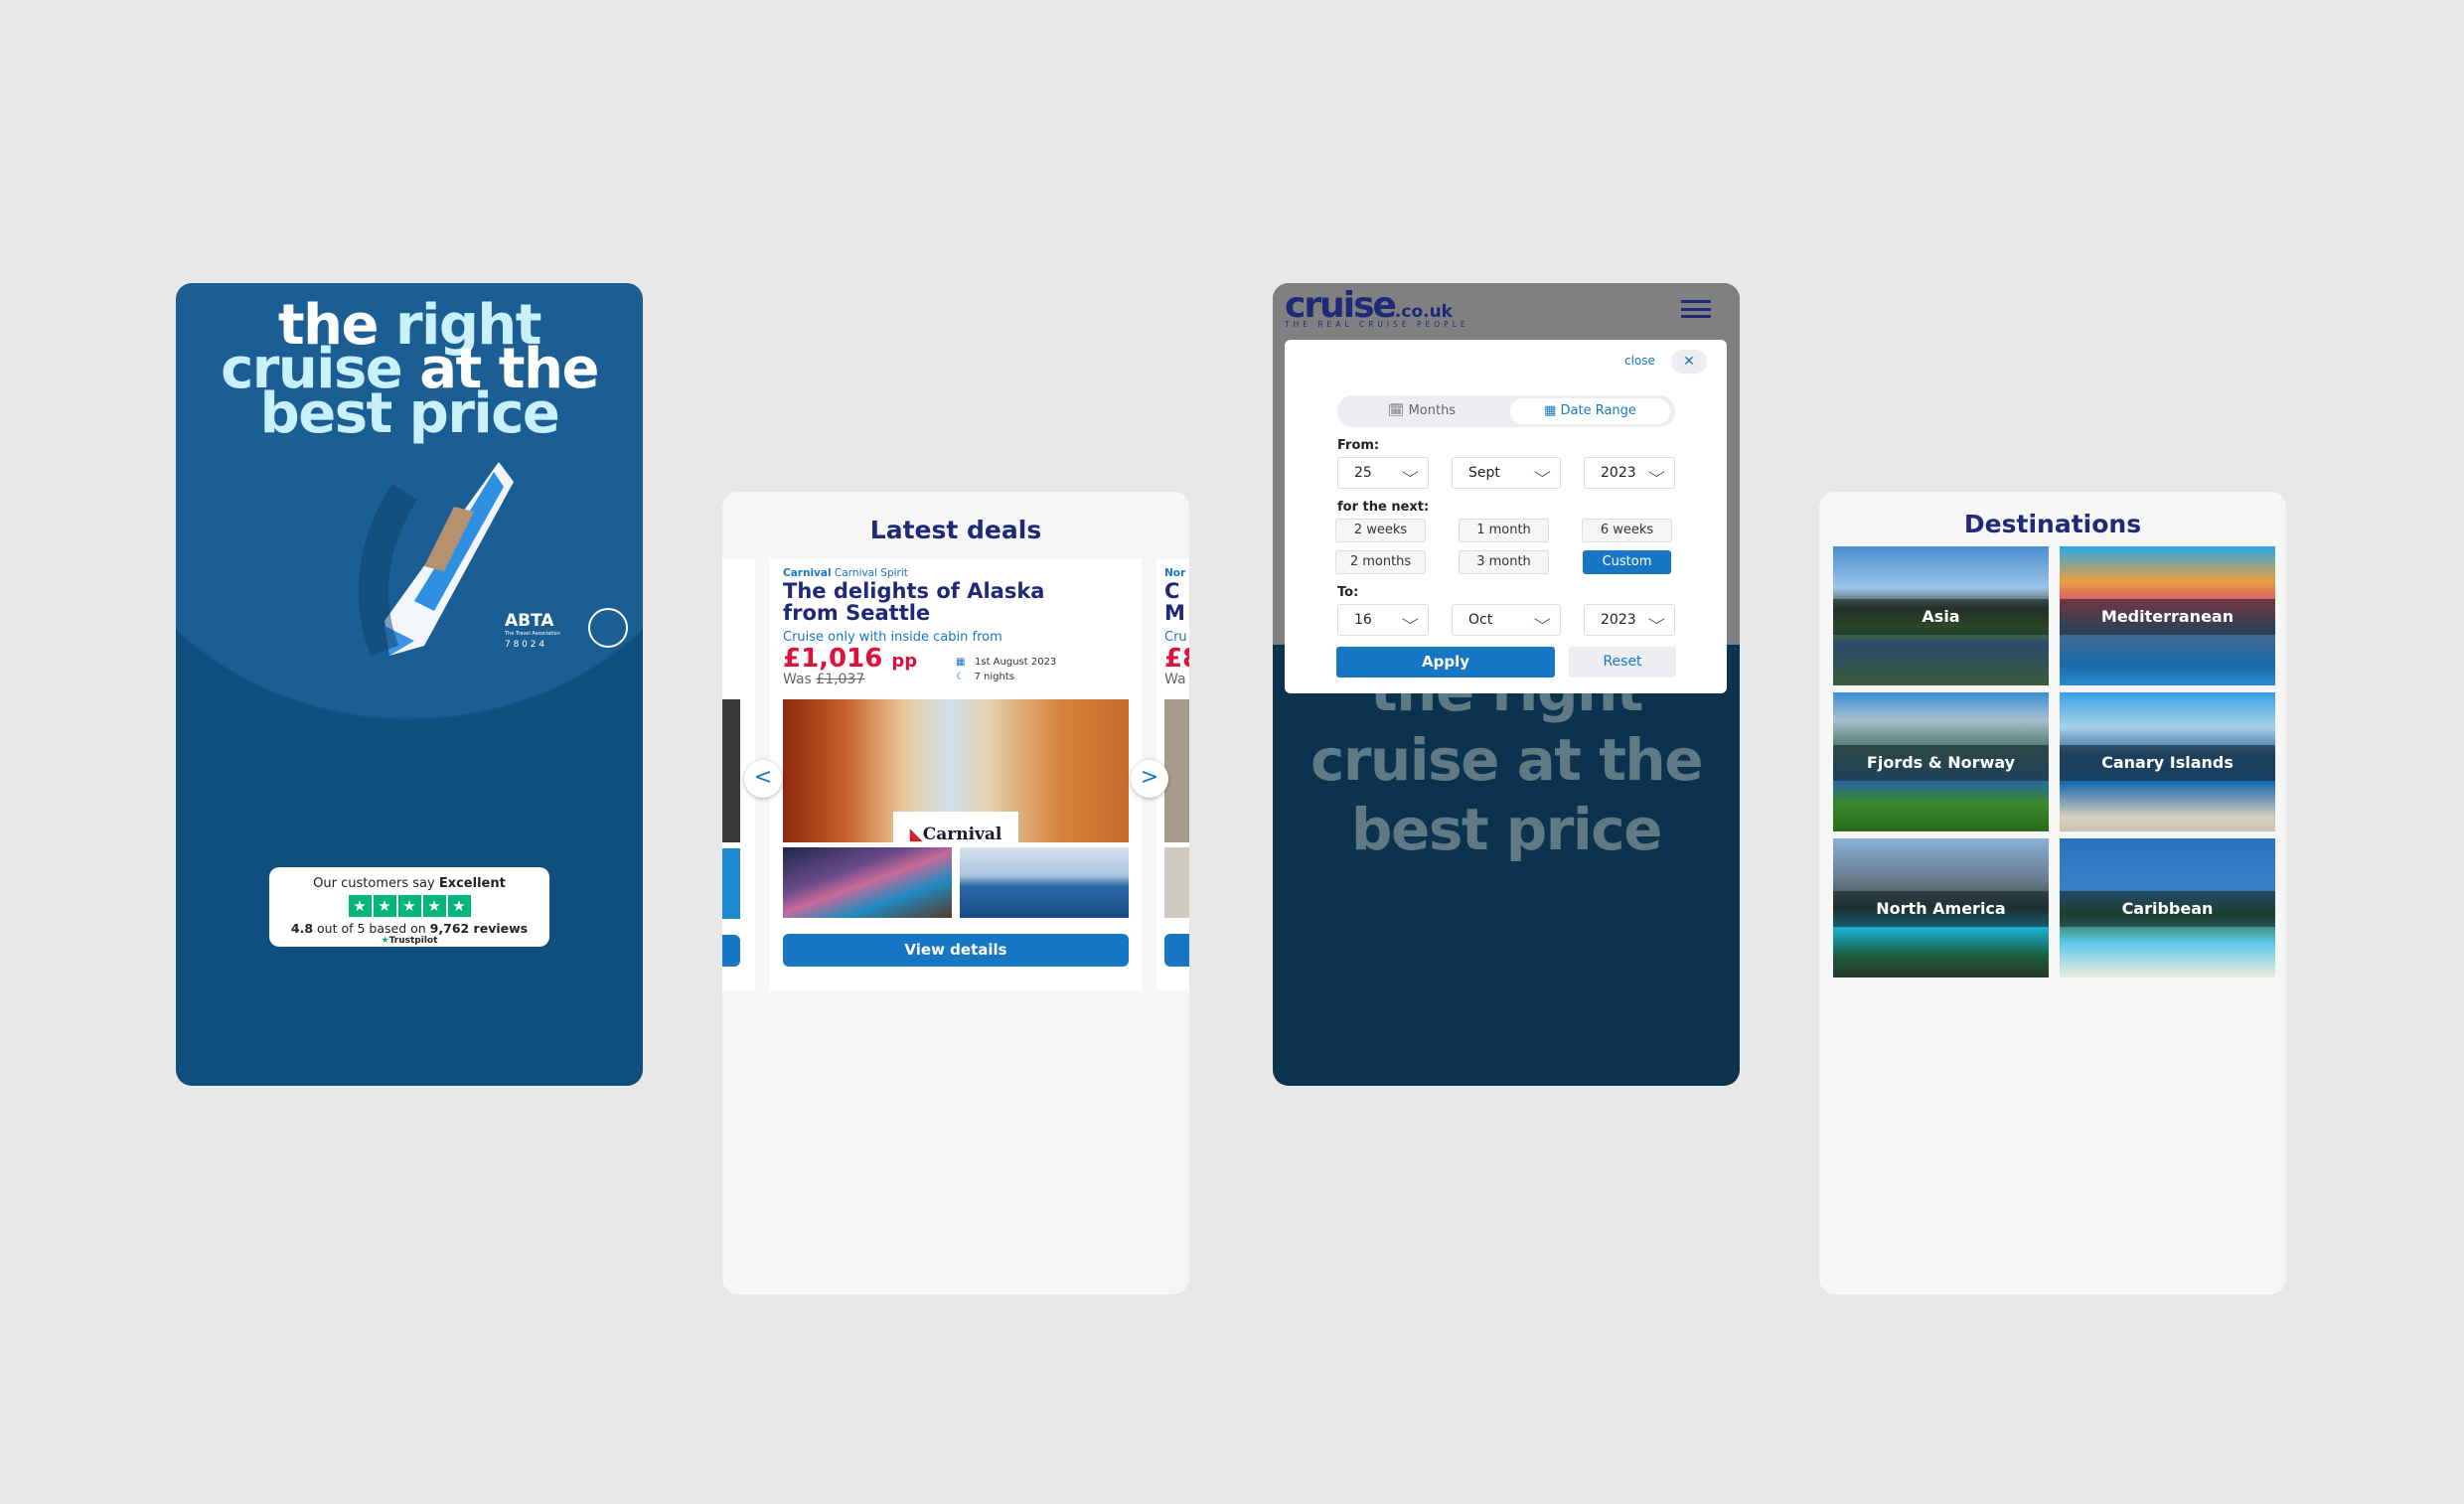  What do you see at coordinates (1504, 562) in the screenshot?
I see `option-3-month: 3 month` at bounding box center [1504, 562].